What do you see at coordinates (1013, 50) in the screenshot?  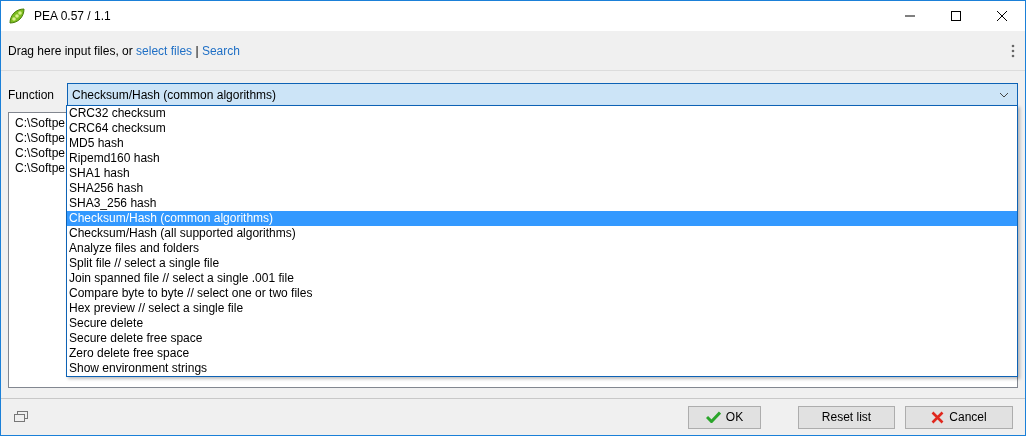 I see `more-options-icon` at bounding box center [1013, 50].